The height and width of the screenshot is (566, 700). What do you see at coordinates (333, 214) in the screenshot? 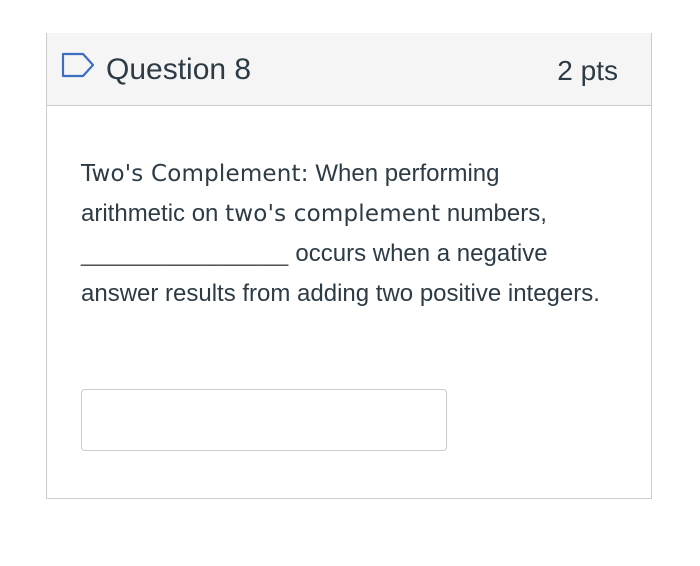
I see `term-inline: two's complement` at bounding box center [333, 214].